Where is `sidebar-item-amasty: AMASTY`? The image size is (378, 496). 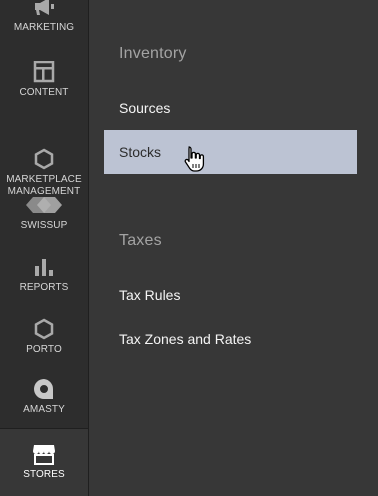
sidebar-item-amasty: AMASTY is located at coordinates (44, 397).